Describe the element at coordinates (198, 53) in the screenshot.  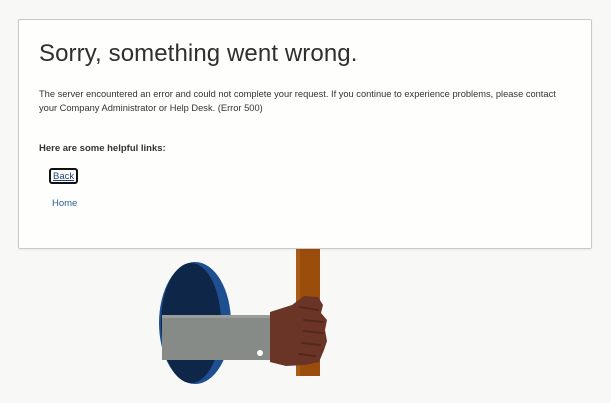
I see `page-title: Sorry, something went wrong.` at that location.